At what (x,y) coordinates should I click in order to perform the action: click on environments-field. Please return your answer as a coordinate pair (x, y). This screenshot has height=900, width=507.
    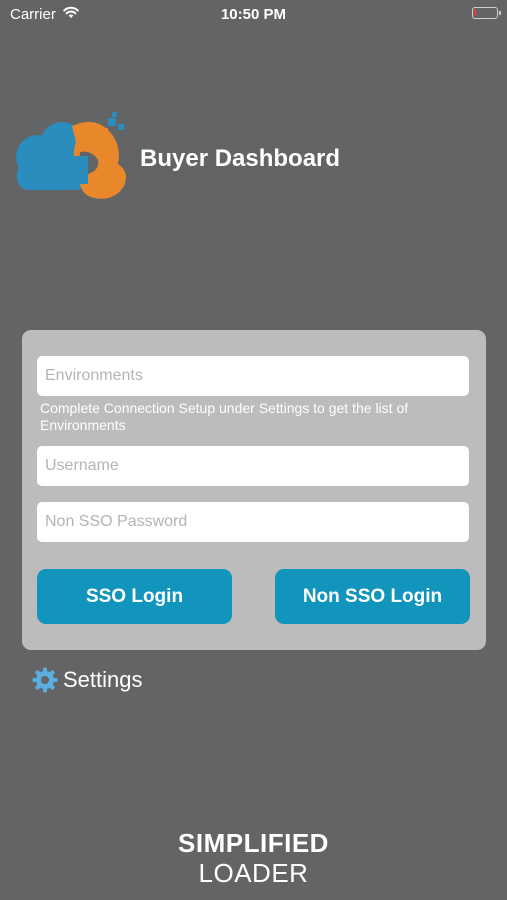
    Looking at the image, I should click on (253, 376).